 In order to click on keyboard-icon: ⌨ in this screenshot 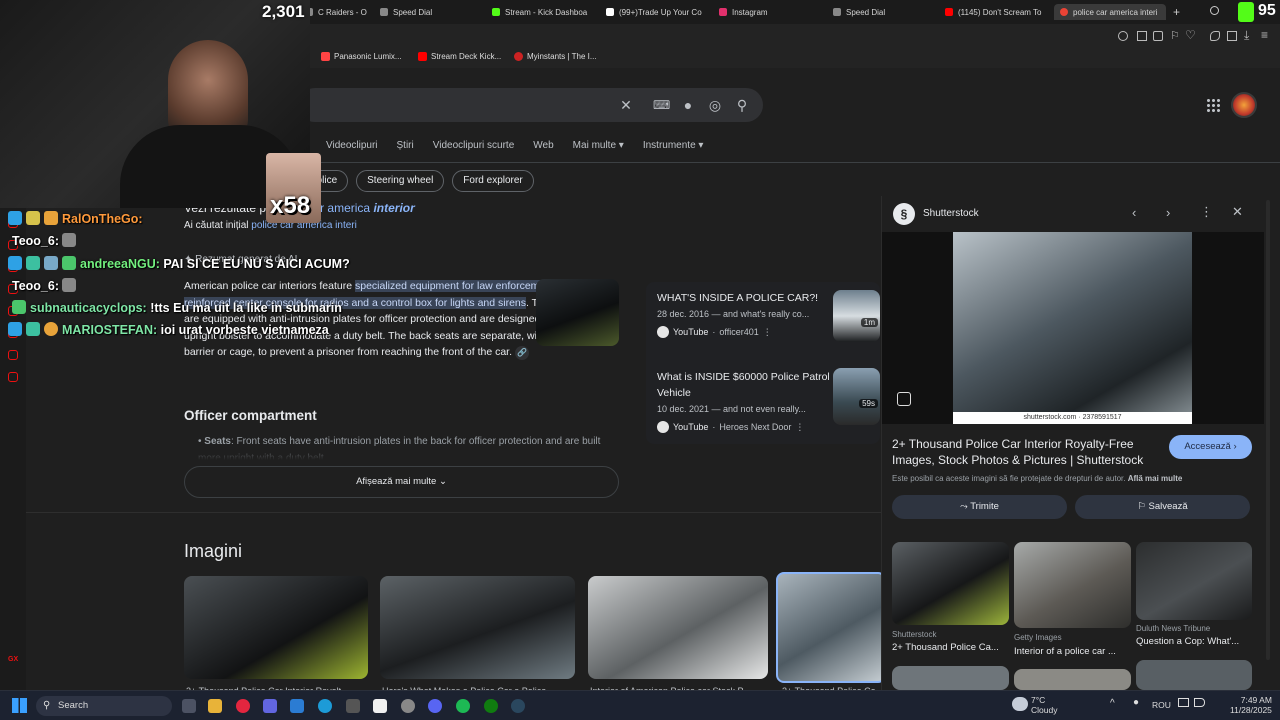, I will do `click(661, 105)`.